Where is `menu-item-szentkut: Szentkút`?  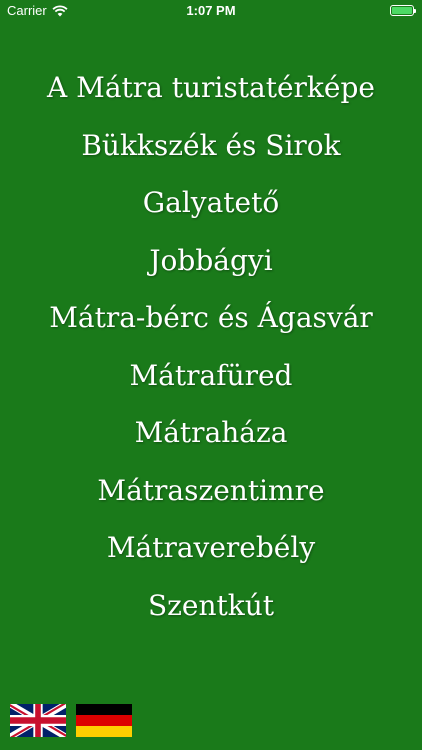 menu-item-szentkut: Szentkút is located at coordinates (211, 606).